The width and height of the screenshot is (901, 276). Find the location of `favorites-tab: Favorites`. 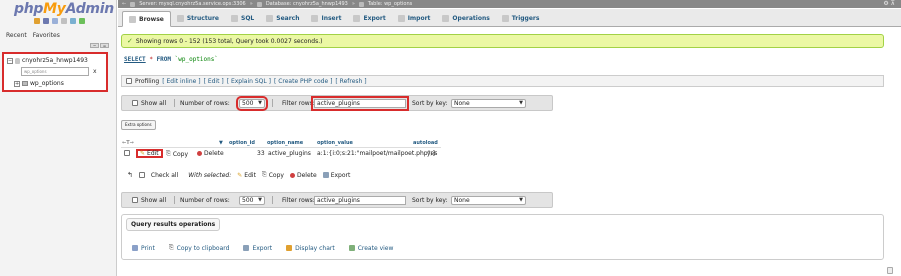

favorites-tab: Favorites is located at coordinates (46, 35).